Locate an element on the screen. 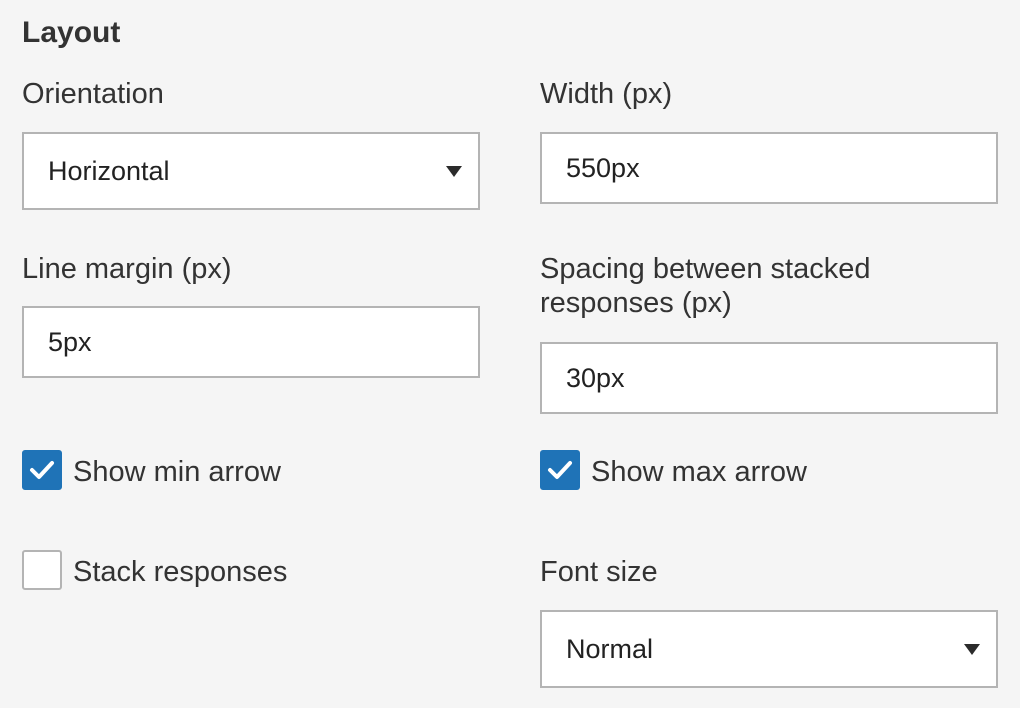  width-label: Width (px) is located at coordinates (606, 94).